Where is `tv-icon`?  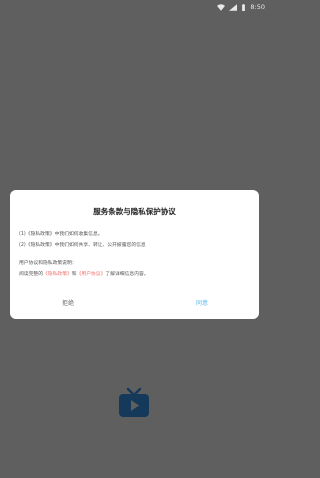
tv-icon is located at coordinates (134, 402).